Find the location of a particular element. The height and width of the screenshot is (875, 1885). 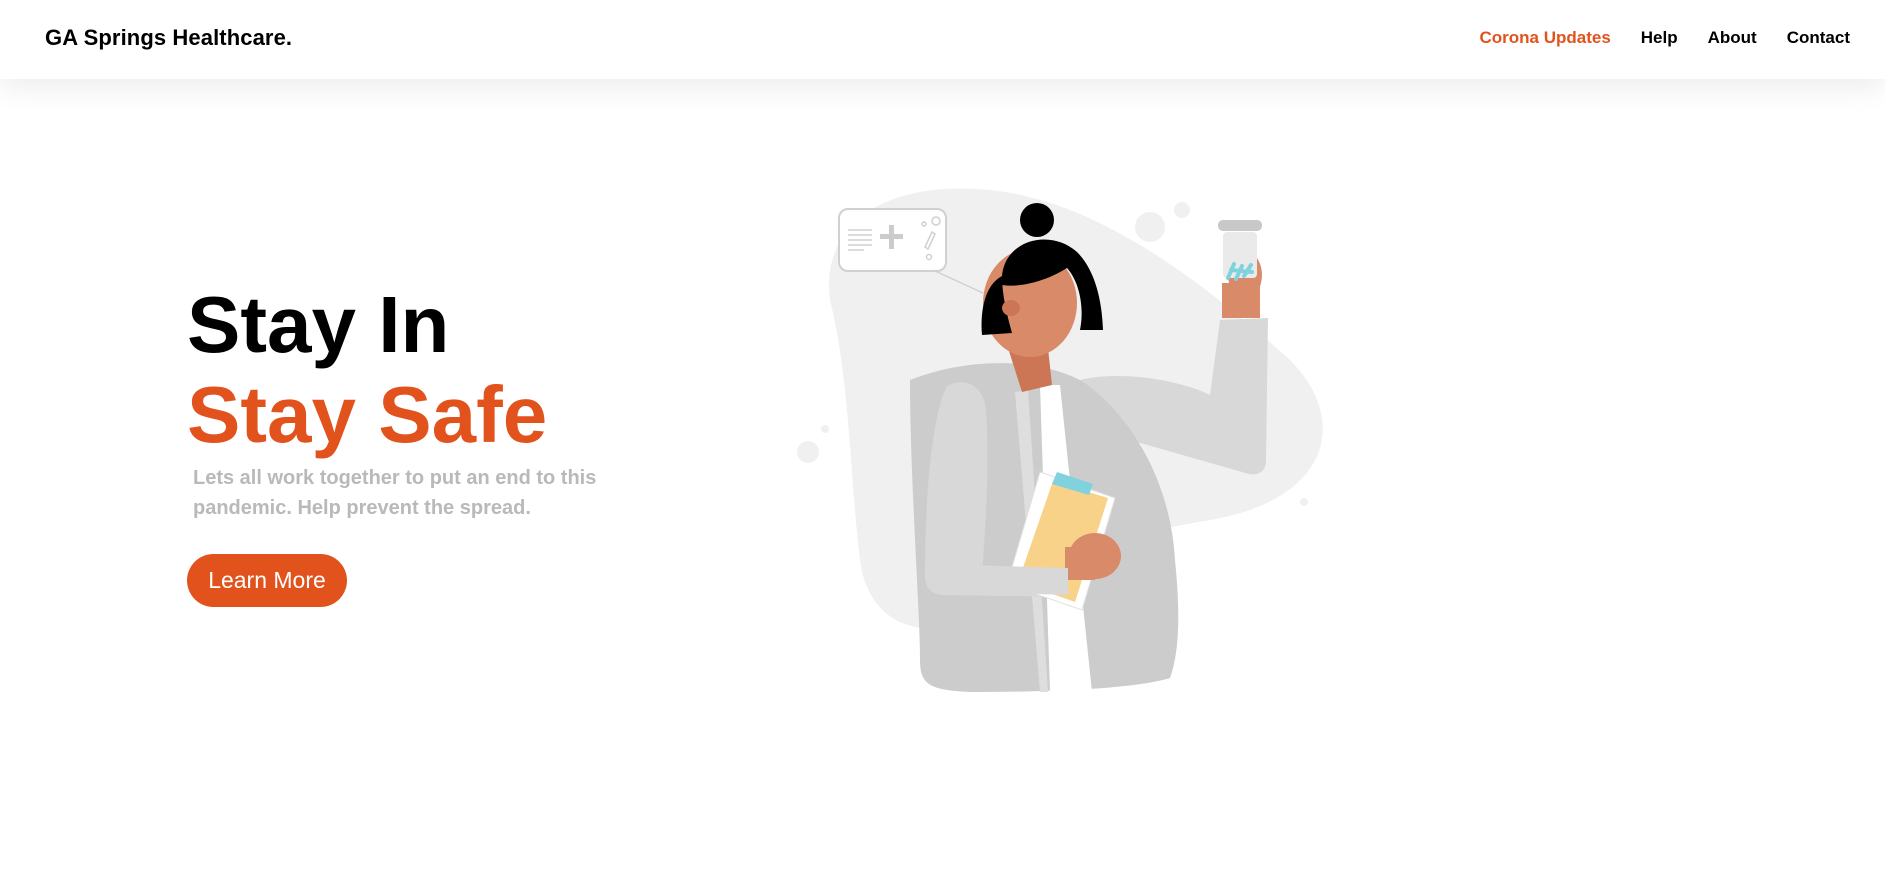

nav-link-about: About is located at coordinates (1732, 38).